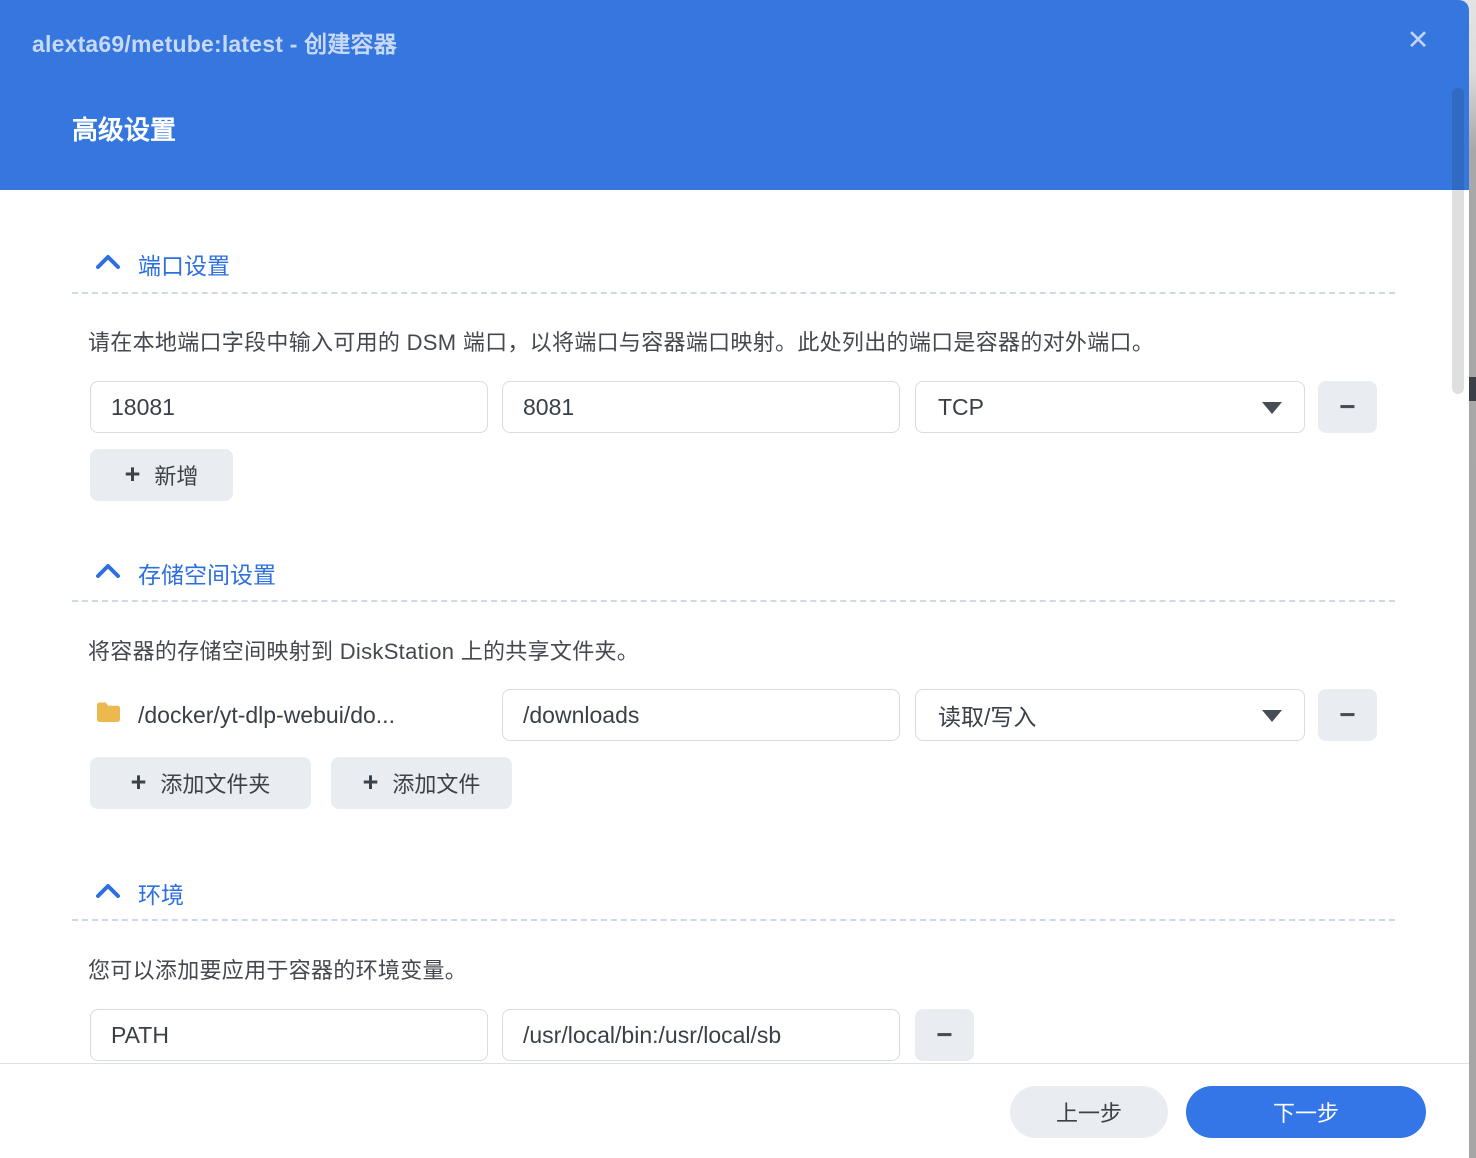 Image resolution: width=1476 pixels, height=1158 pixels. I want to click on env-variable-input, so click(289, 1035).